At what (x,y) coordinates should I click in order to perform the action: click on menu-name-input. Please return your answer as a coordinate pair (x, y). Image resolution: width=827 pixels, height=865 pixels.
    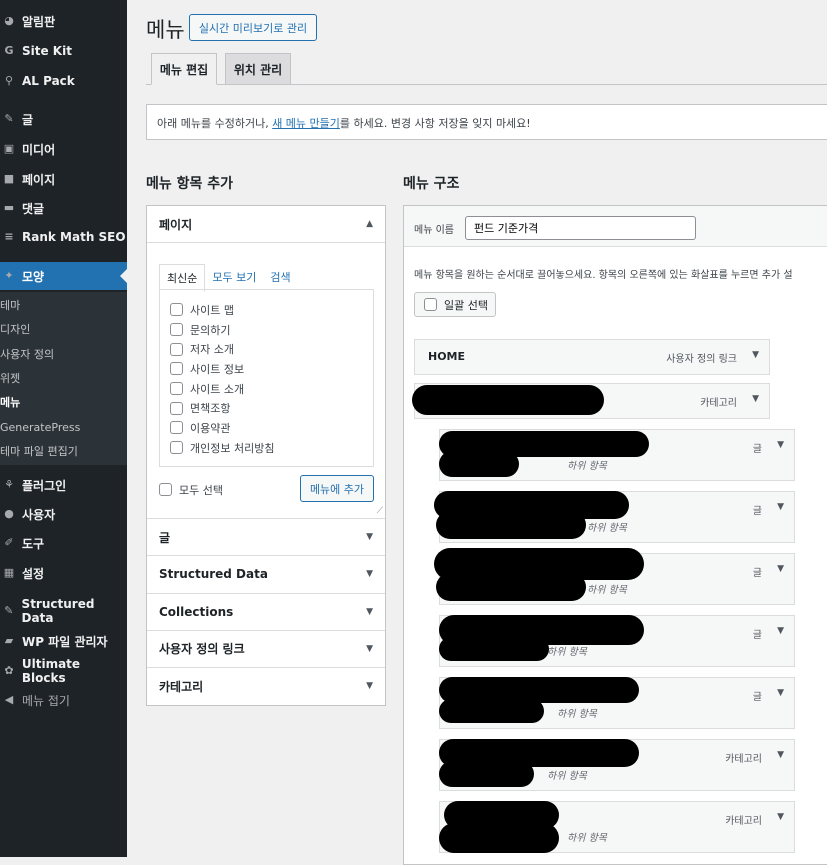
    Looking at the image, I should click on (580, 228).